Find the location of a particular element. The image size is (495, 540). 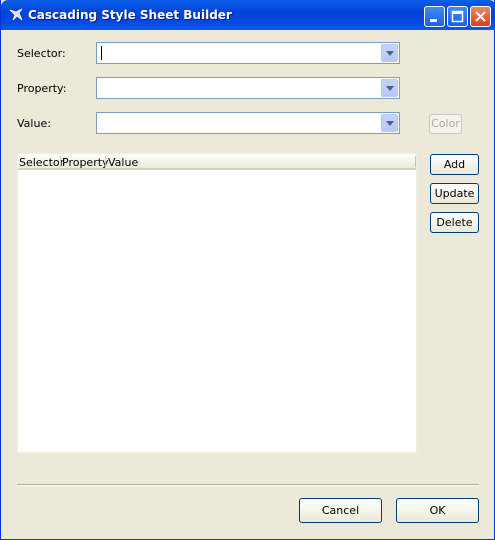

maximize-icon is located at coordinates (457, 16).